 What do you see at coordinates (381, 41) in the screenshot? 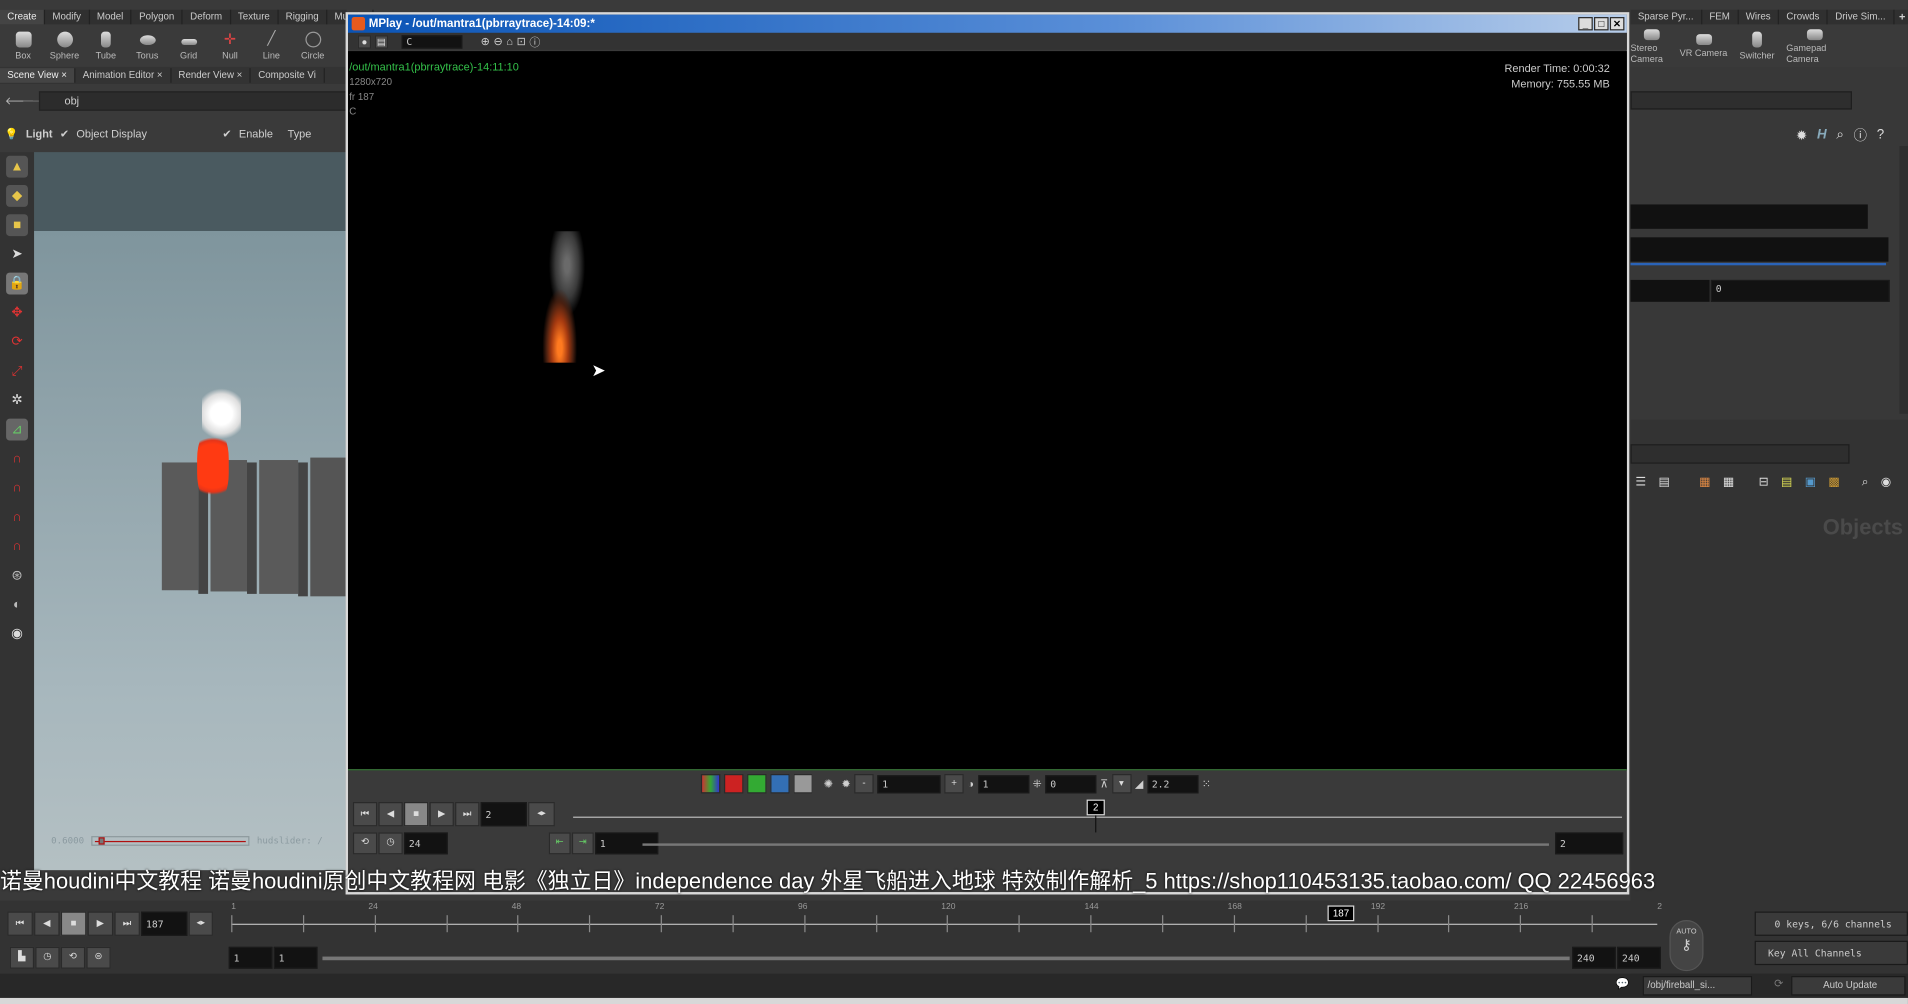
I see `display-icon: ▤` at bounding box center [381, 41].